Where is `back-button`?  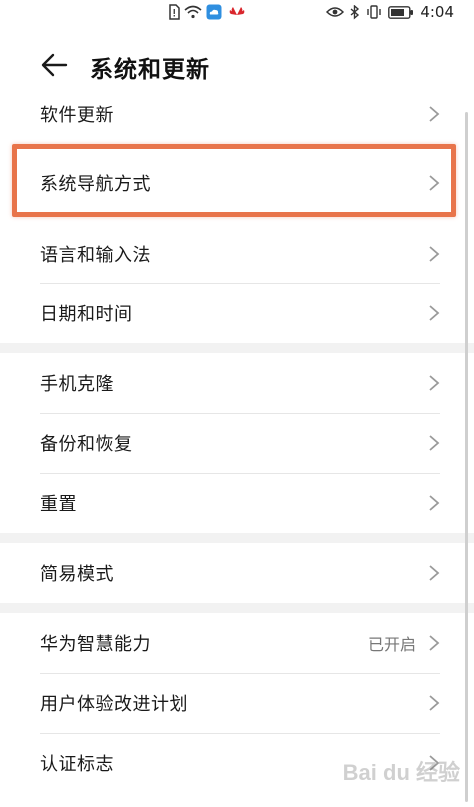 back-button is located at coordinates (55, 65).